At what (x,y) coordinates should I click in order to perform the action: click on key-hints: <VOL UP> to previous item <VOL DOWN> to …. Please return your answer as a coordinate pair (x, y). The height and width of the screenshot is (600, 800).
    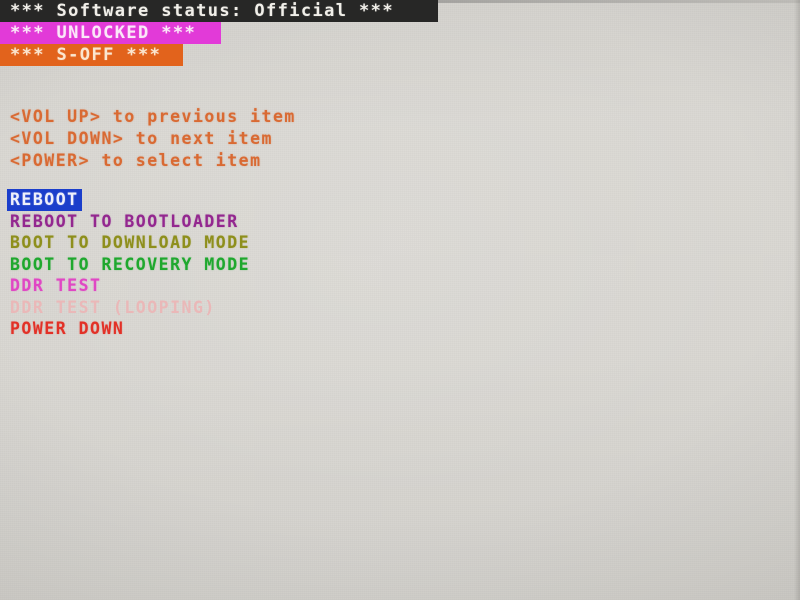
    Looking at the image, I should click on (153, 139).